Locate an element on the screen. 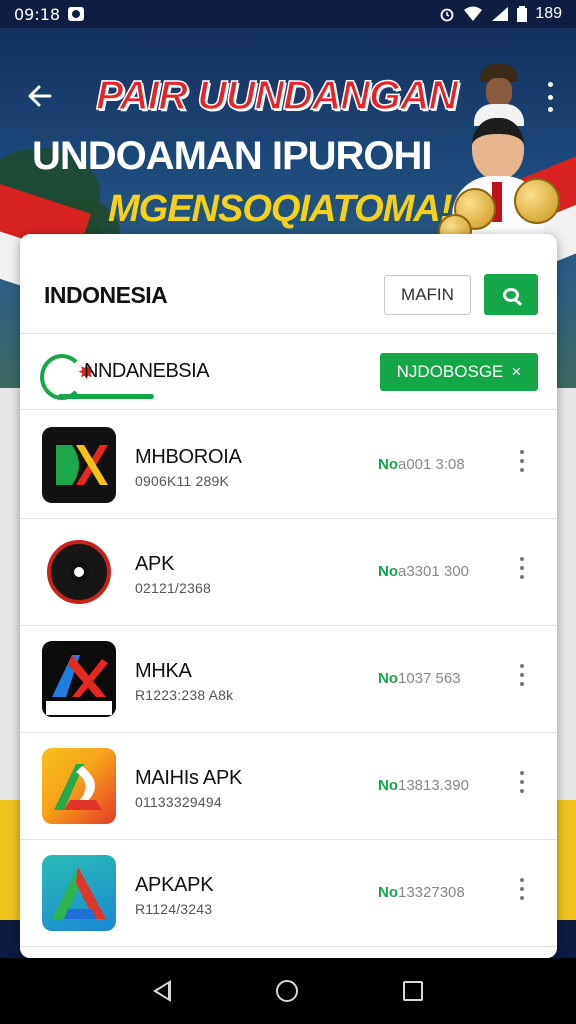 The height and width of the screenshot is (1024, 576). wifi-icon is located at coordinates (473, 13).